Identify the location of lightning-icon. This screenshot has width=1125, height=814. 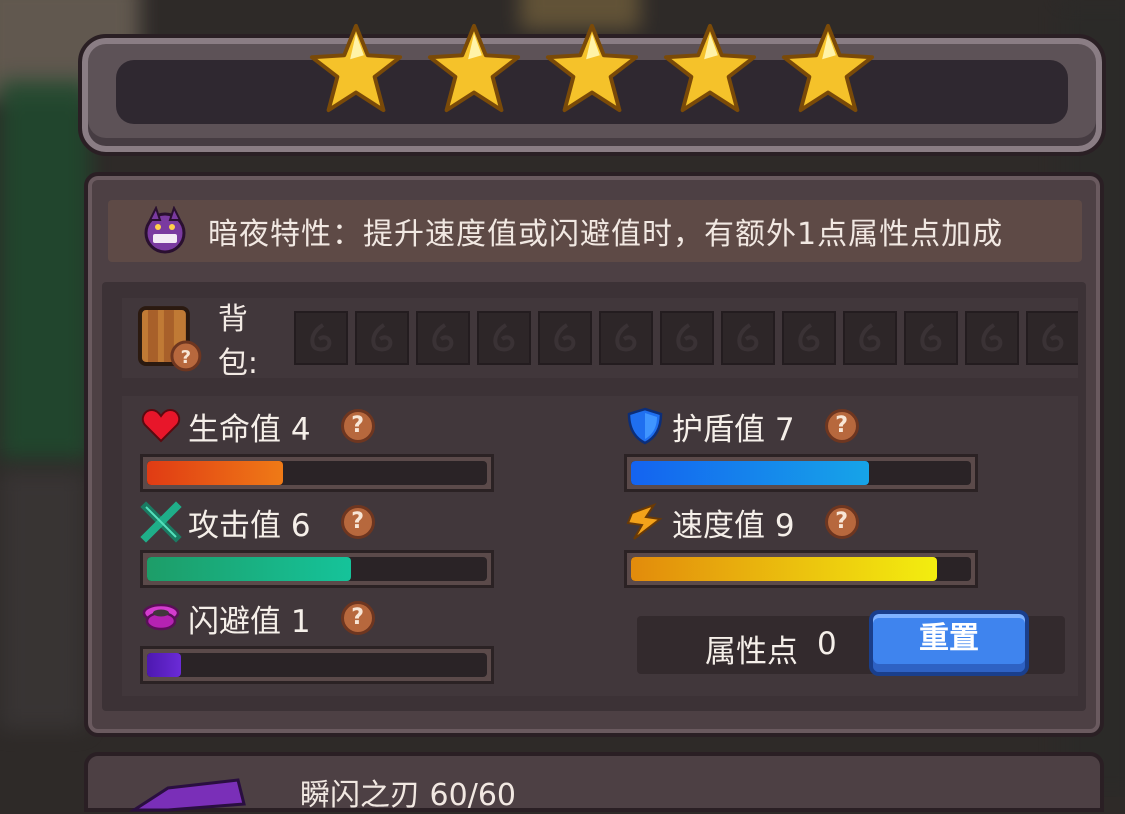
(644, 521).